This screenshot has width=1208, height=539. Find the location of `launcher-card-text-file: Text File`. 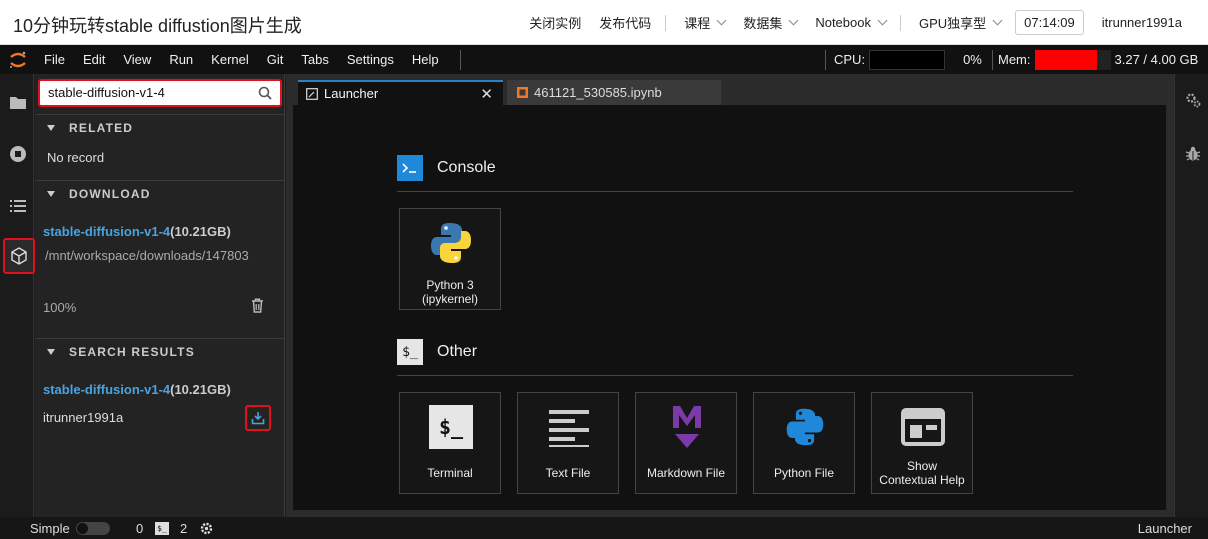

launcher-card-text-file: Text File is located at coordinates (568, 443).